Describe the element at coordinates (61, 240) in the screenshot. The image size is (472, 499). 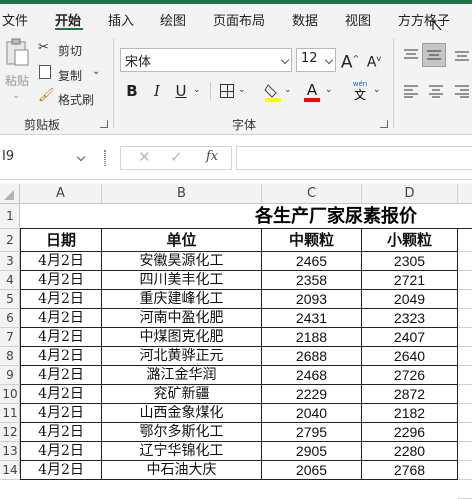
I see `header-cell-date: 日期` at that location.